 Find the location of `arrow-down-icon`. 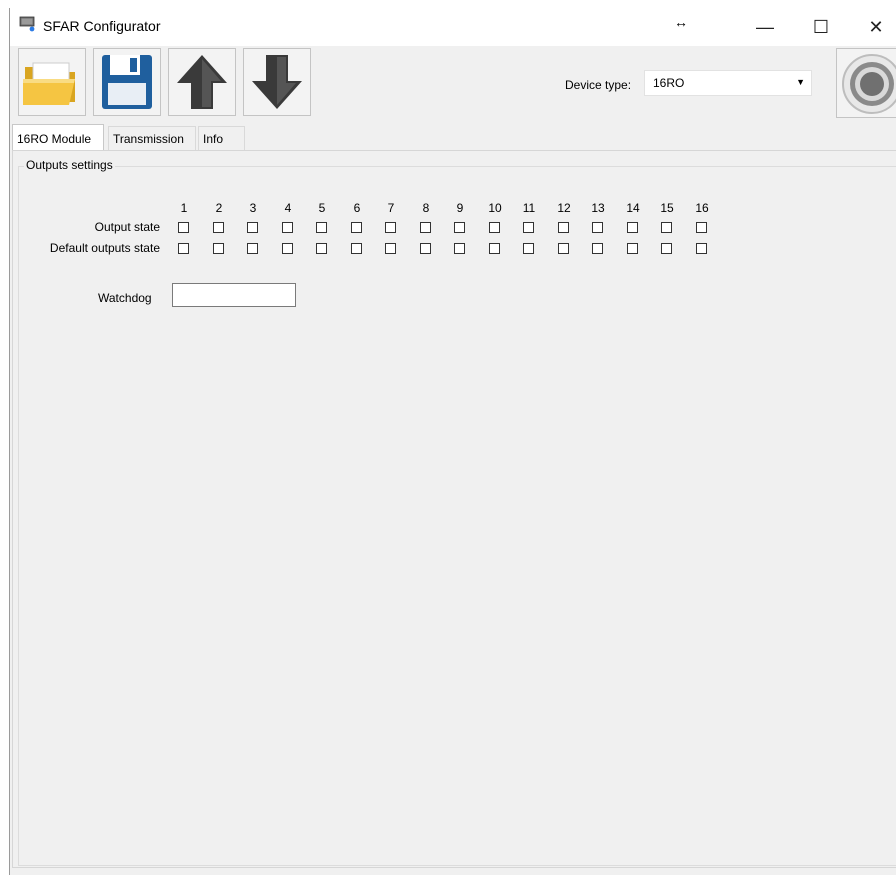

arrow-down-icon is located at coordinates (277, 82).